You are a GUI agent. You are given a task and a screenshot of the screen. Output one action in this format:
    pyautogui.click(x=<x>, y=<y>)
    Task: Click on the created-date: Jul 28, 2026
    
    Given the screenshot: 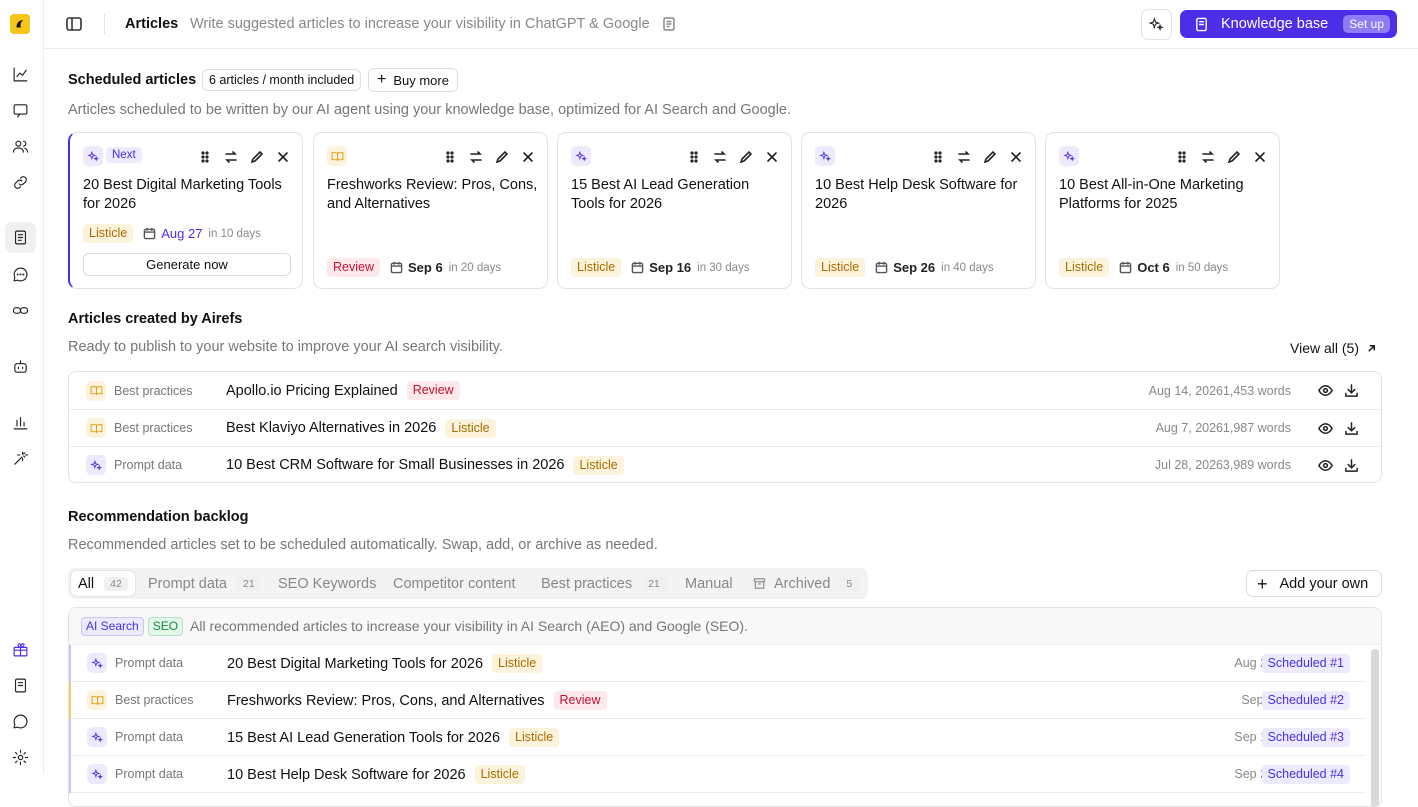 What is the action you would take?
    pyautogui.click(x=1188, y=465)
    